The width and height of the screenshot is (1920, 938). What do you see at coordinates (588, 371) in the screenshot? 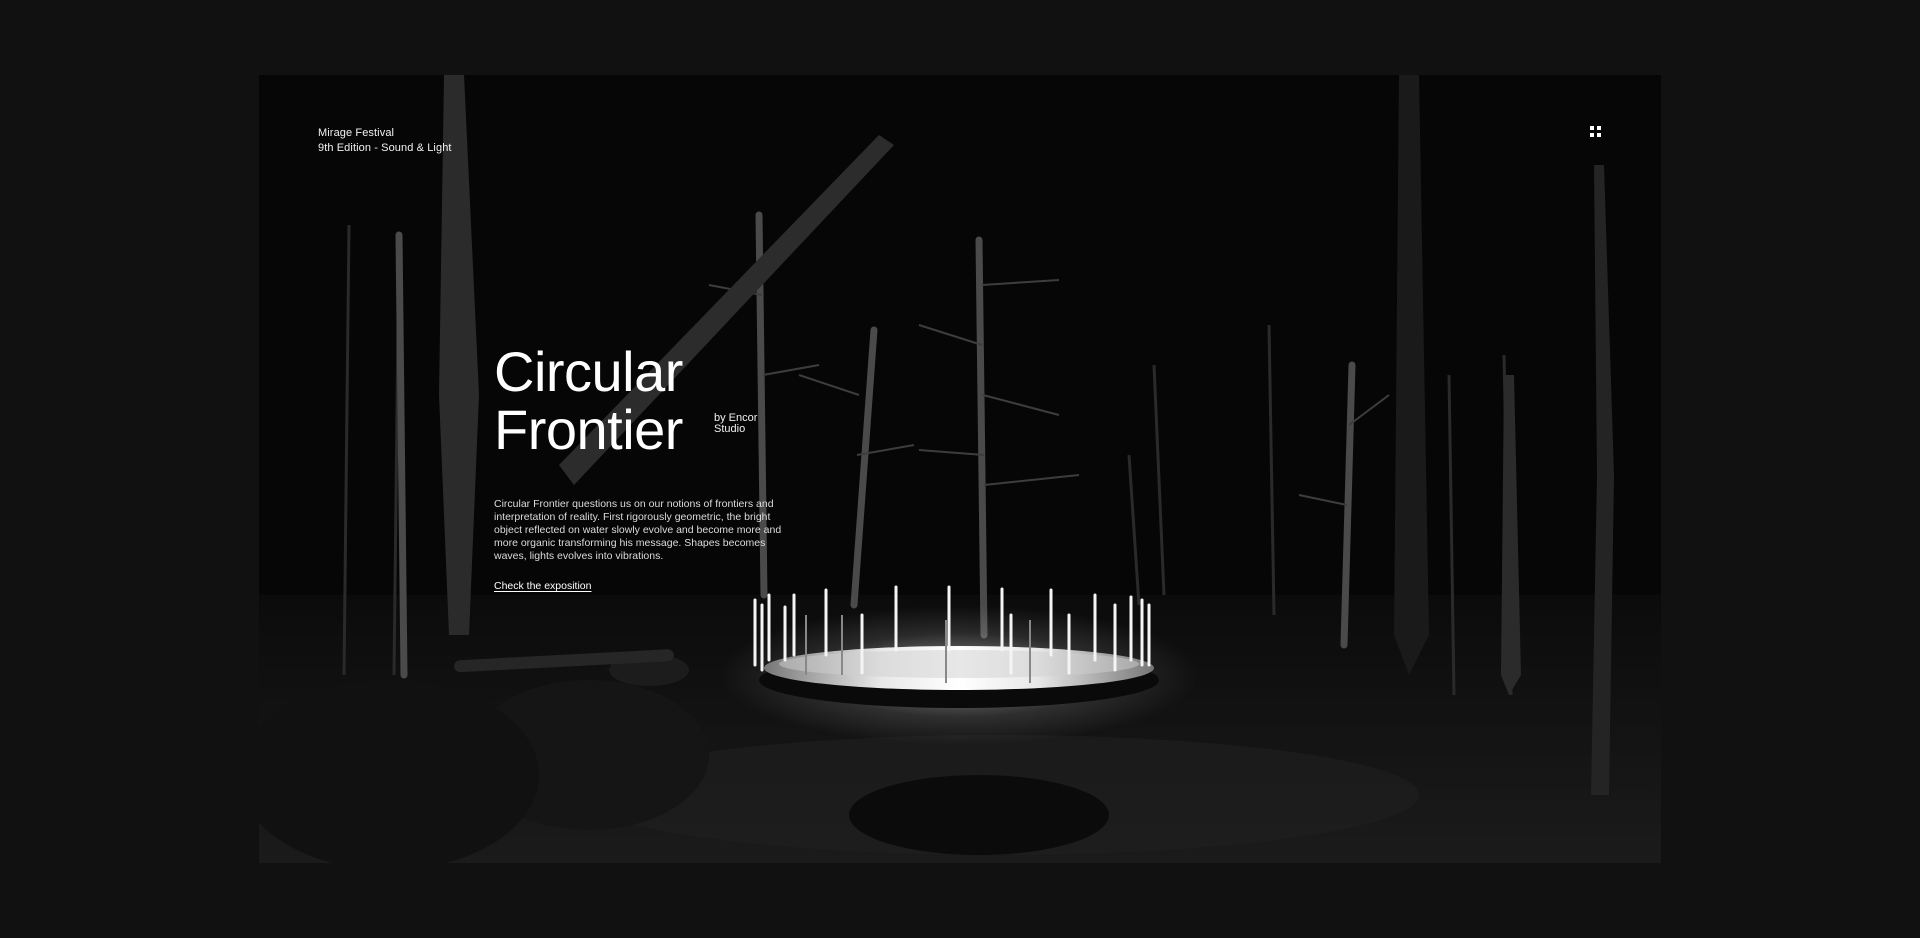
I see `title-line-1: Circular` at bounding box center [588, 371].